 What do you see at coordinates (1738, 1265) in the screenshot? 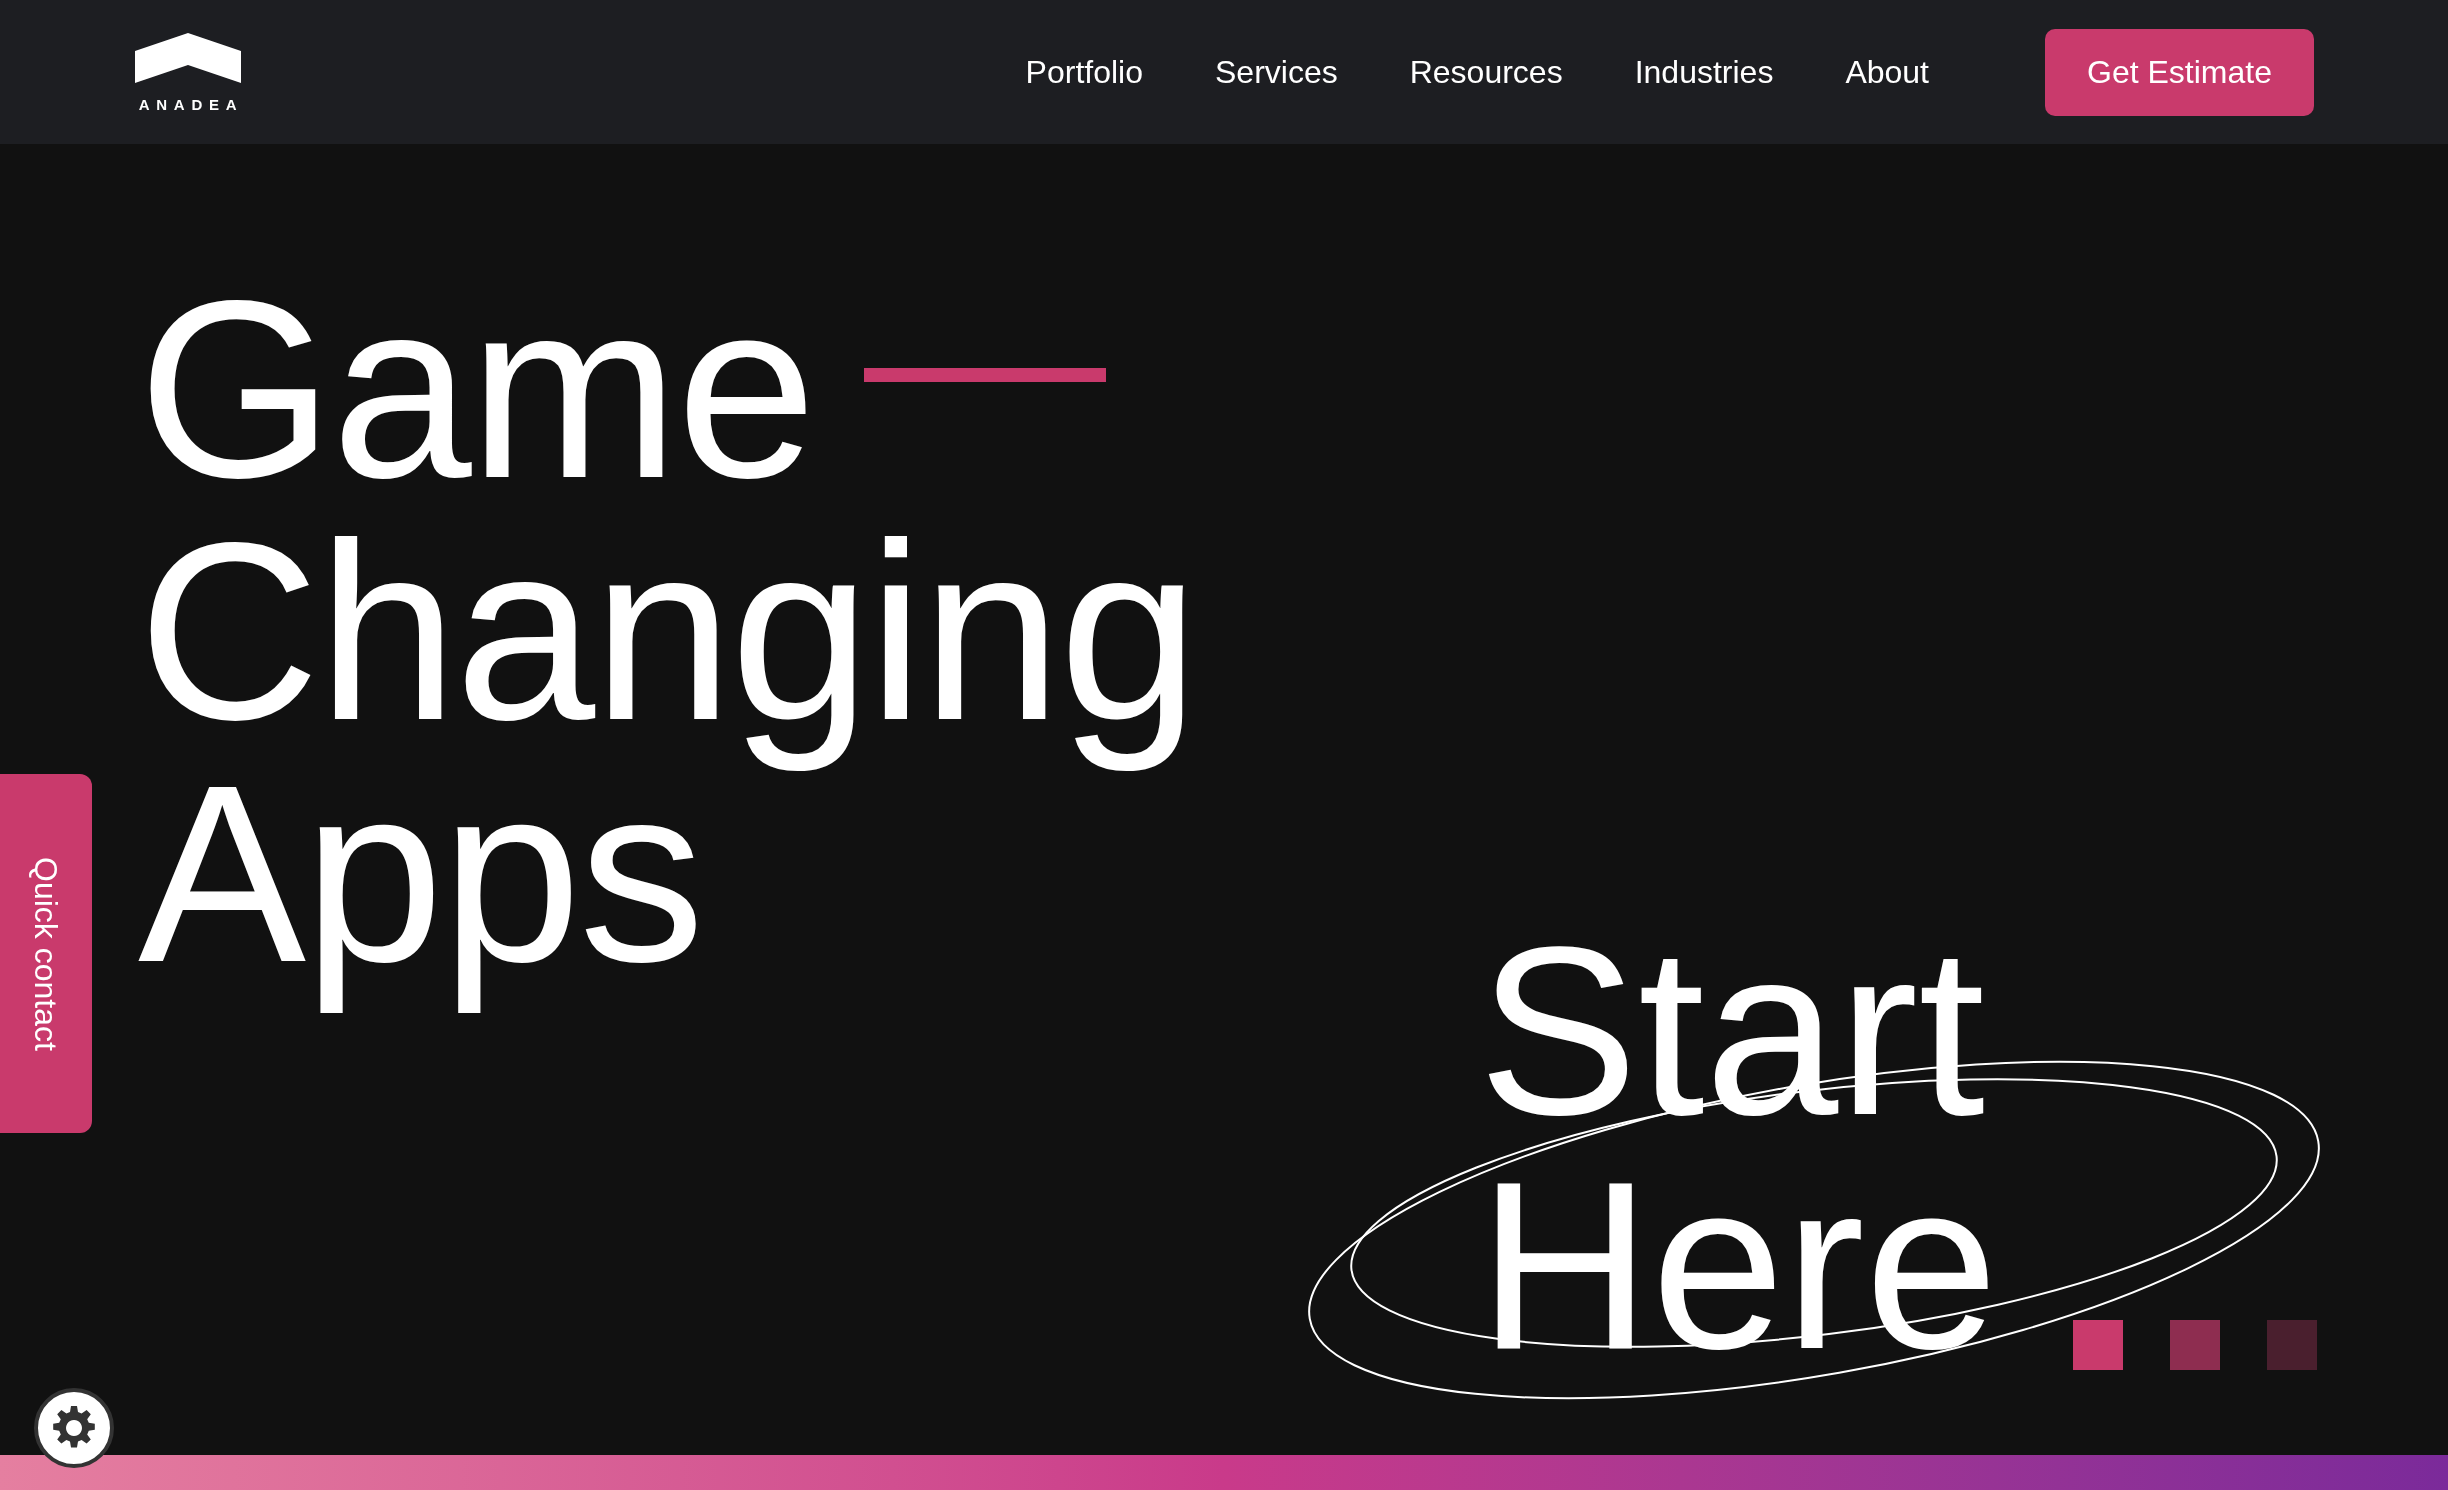
I see `tagline-word: Here` at bounding box center [1738, 1265].